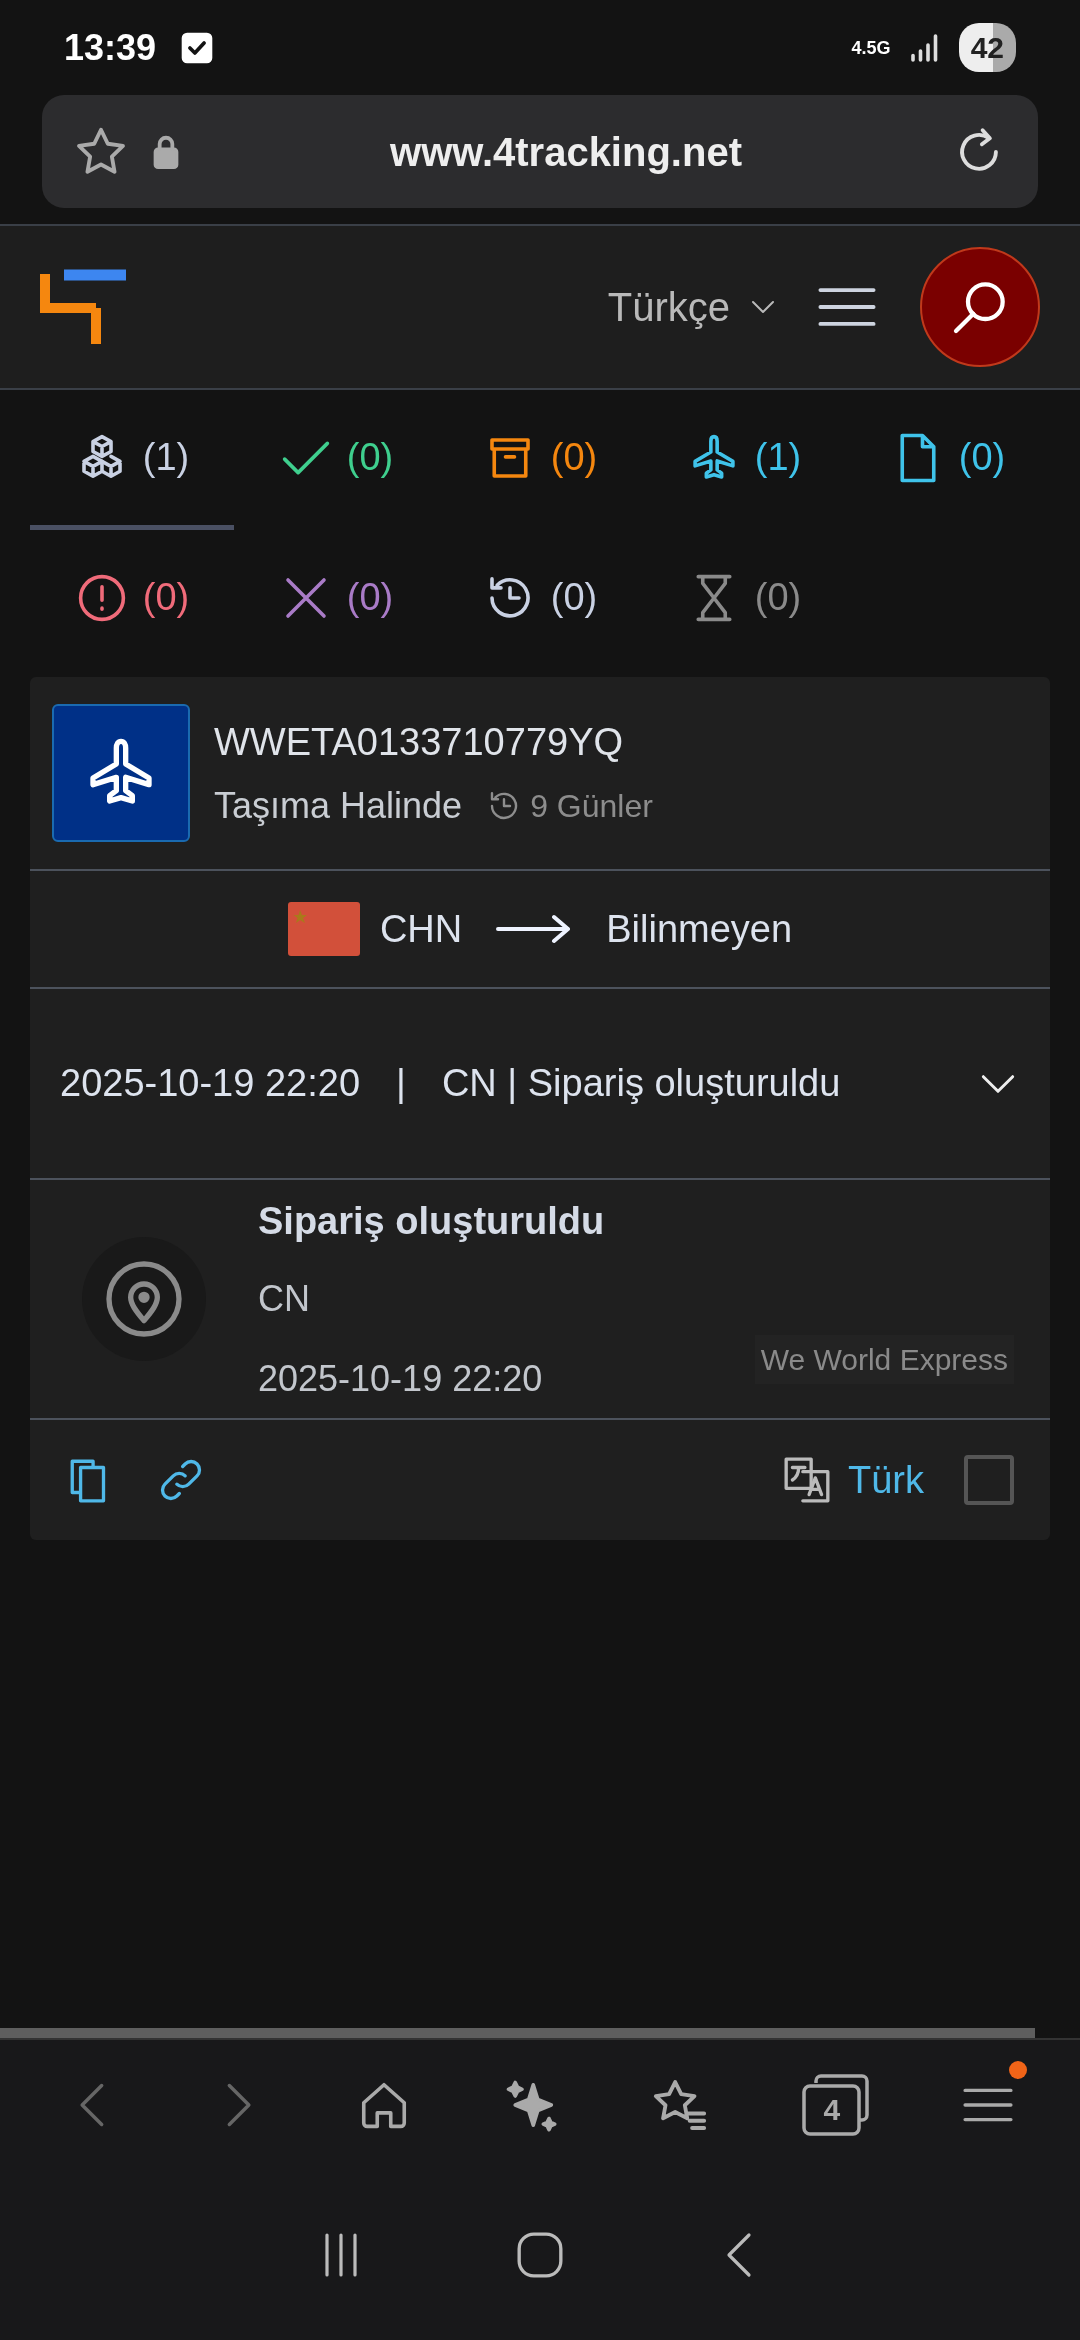 Image resolution: width=1080 pixels, height=2340 pixels. I want to click on translate-icon, so click(807, 1480).